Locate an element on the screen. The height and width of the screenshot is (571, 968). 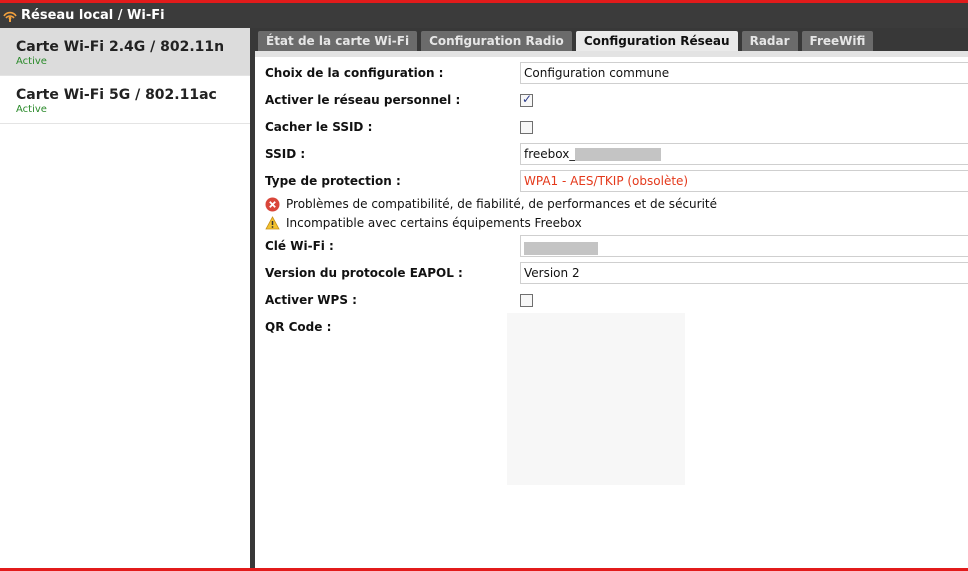
wifi-key-row: Clé Wi-Fi : is located at coordinates (299, 246).